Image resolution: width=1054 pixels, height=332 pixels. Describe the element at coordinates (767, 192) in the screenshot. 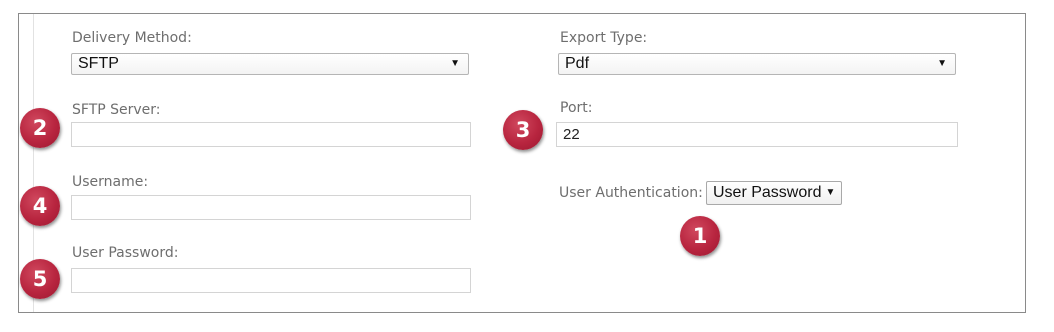

I see `user-authentication-value: User Password` at that location.